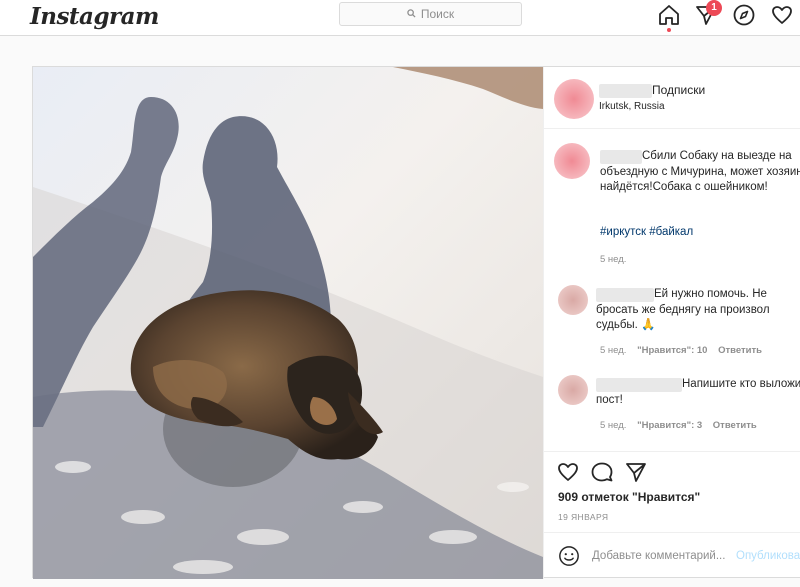 This screenshot has height=587, width=800. Describe the element at coordinates (678, 90) in the screenshot. I see `following-label: Подписки` at that location.